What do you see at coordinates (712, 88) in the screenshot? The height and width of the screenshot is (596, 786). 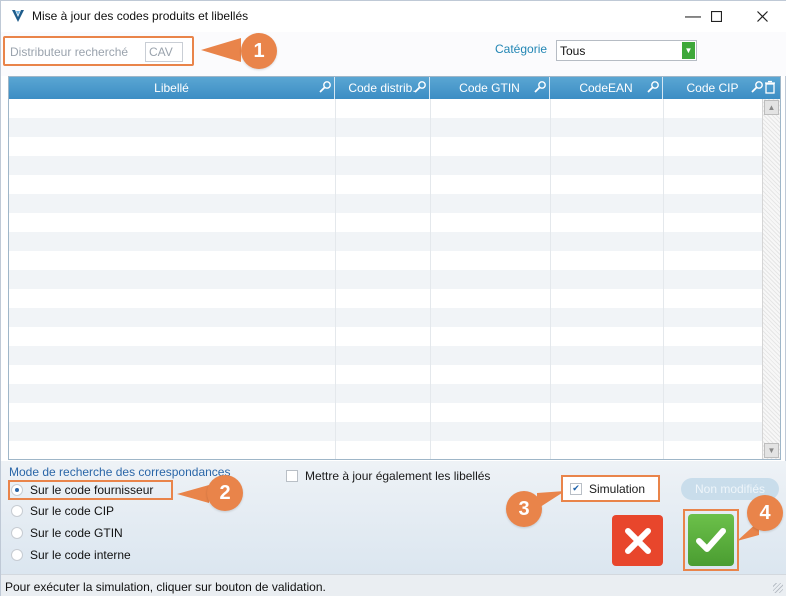 I see `column-label: Code CIP` at bounding box center [712, 88].